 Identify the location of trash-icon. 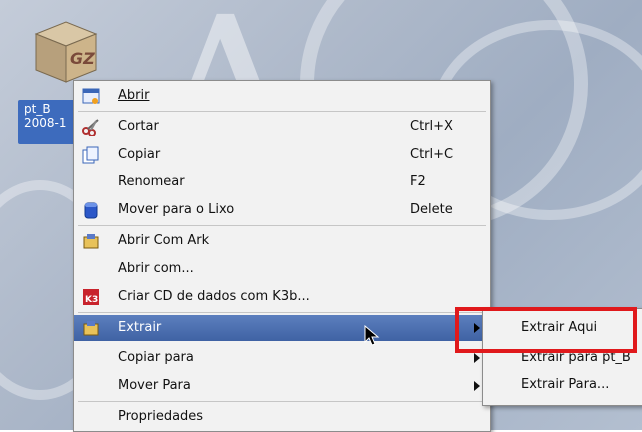
(91, 210).